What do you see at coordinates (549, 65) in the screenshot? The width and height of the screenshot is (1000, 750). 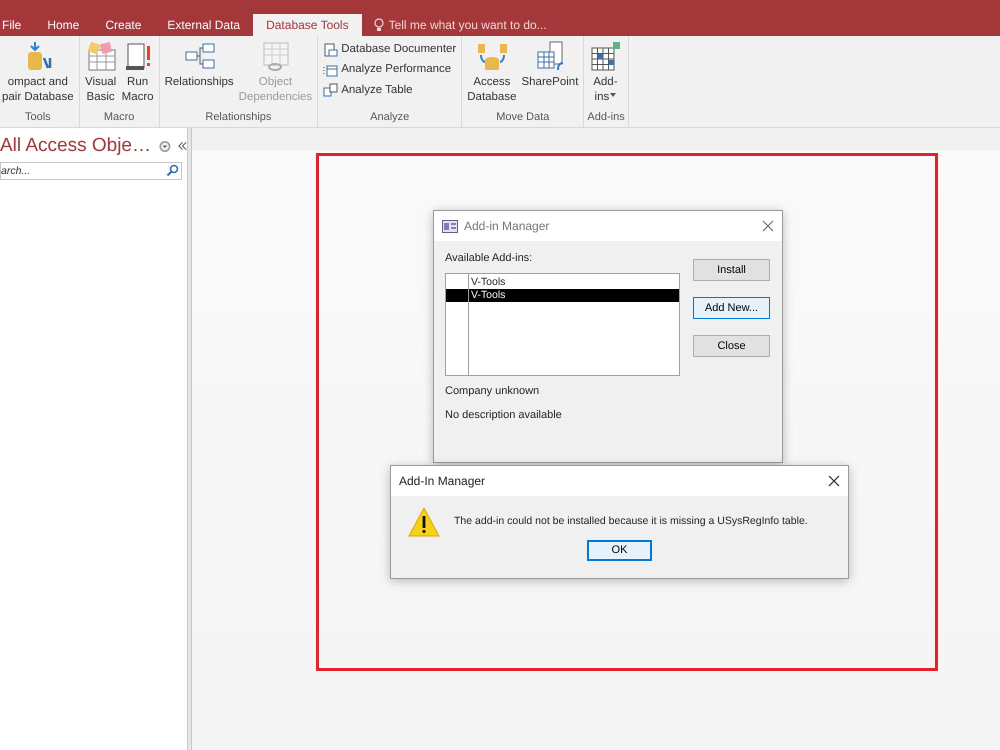 I see `ribbon-button: SharePoint` at bounding box center [549, 65].